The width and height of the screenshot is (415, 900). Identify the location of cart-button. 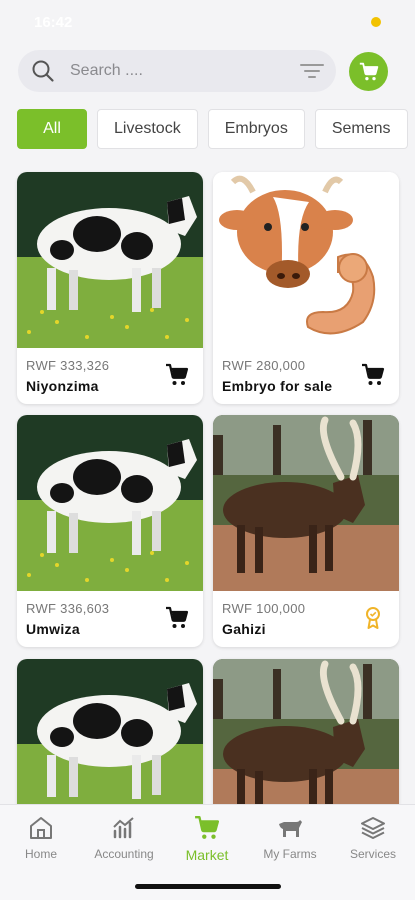
(368, 71).